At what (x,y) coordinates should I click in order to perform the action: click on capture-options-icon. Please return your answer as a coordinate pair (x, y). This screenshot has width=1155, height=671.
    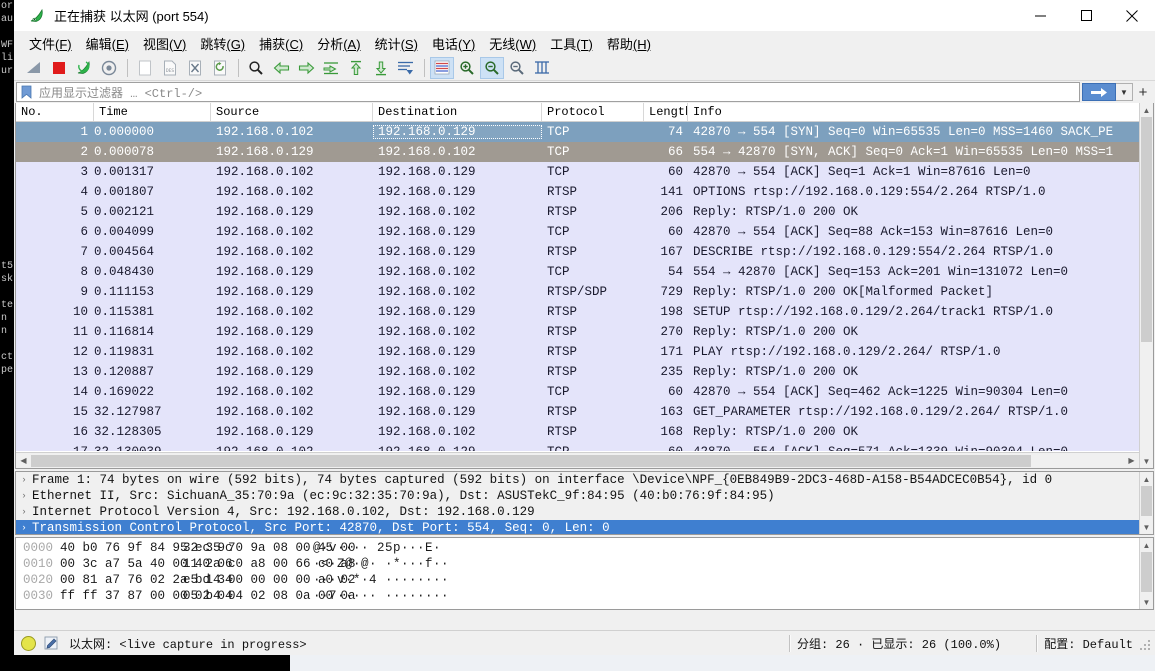
    Looking at the image, I should click on (109, 68).